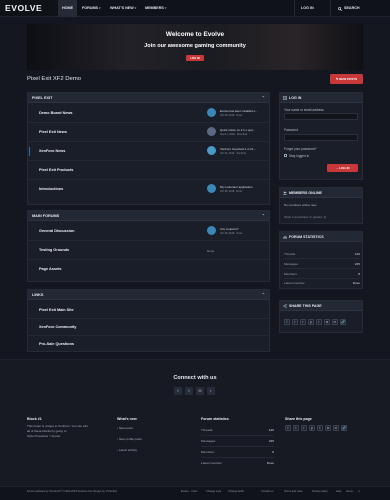  What do you see at coordinates (290, 254) in the screenshot?
I see `stat-label: Threads` at bounding box center [290, 254].